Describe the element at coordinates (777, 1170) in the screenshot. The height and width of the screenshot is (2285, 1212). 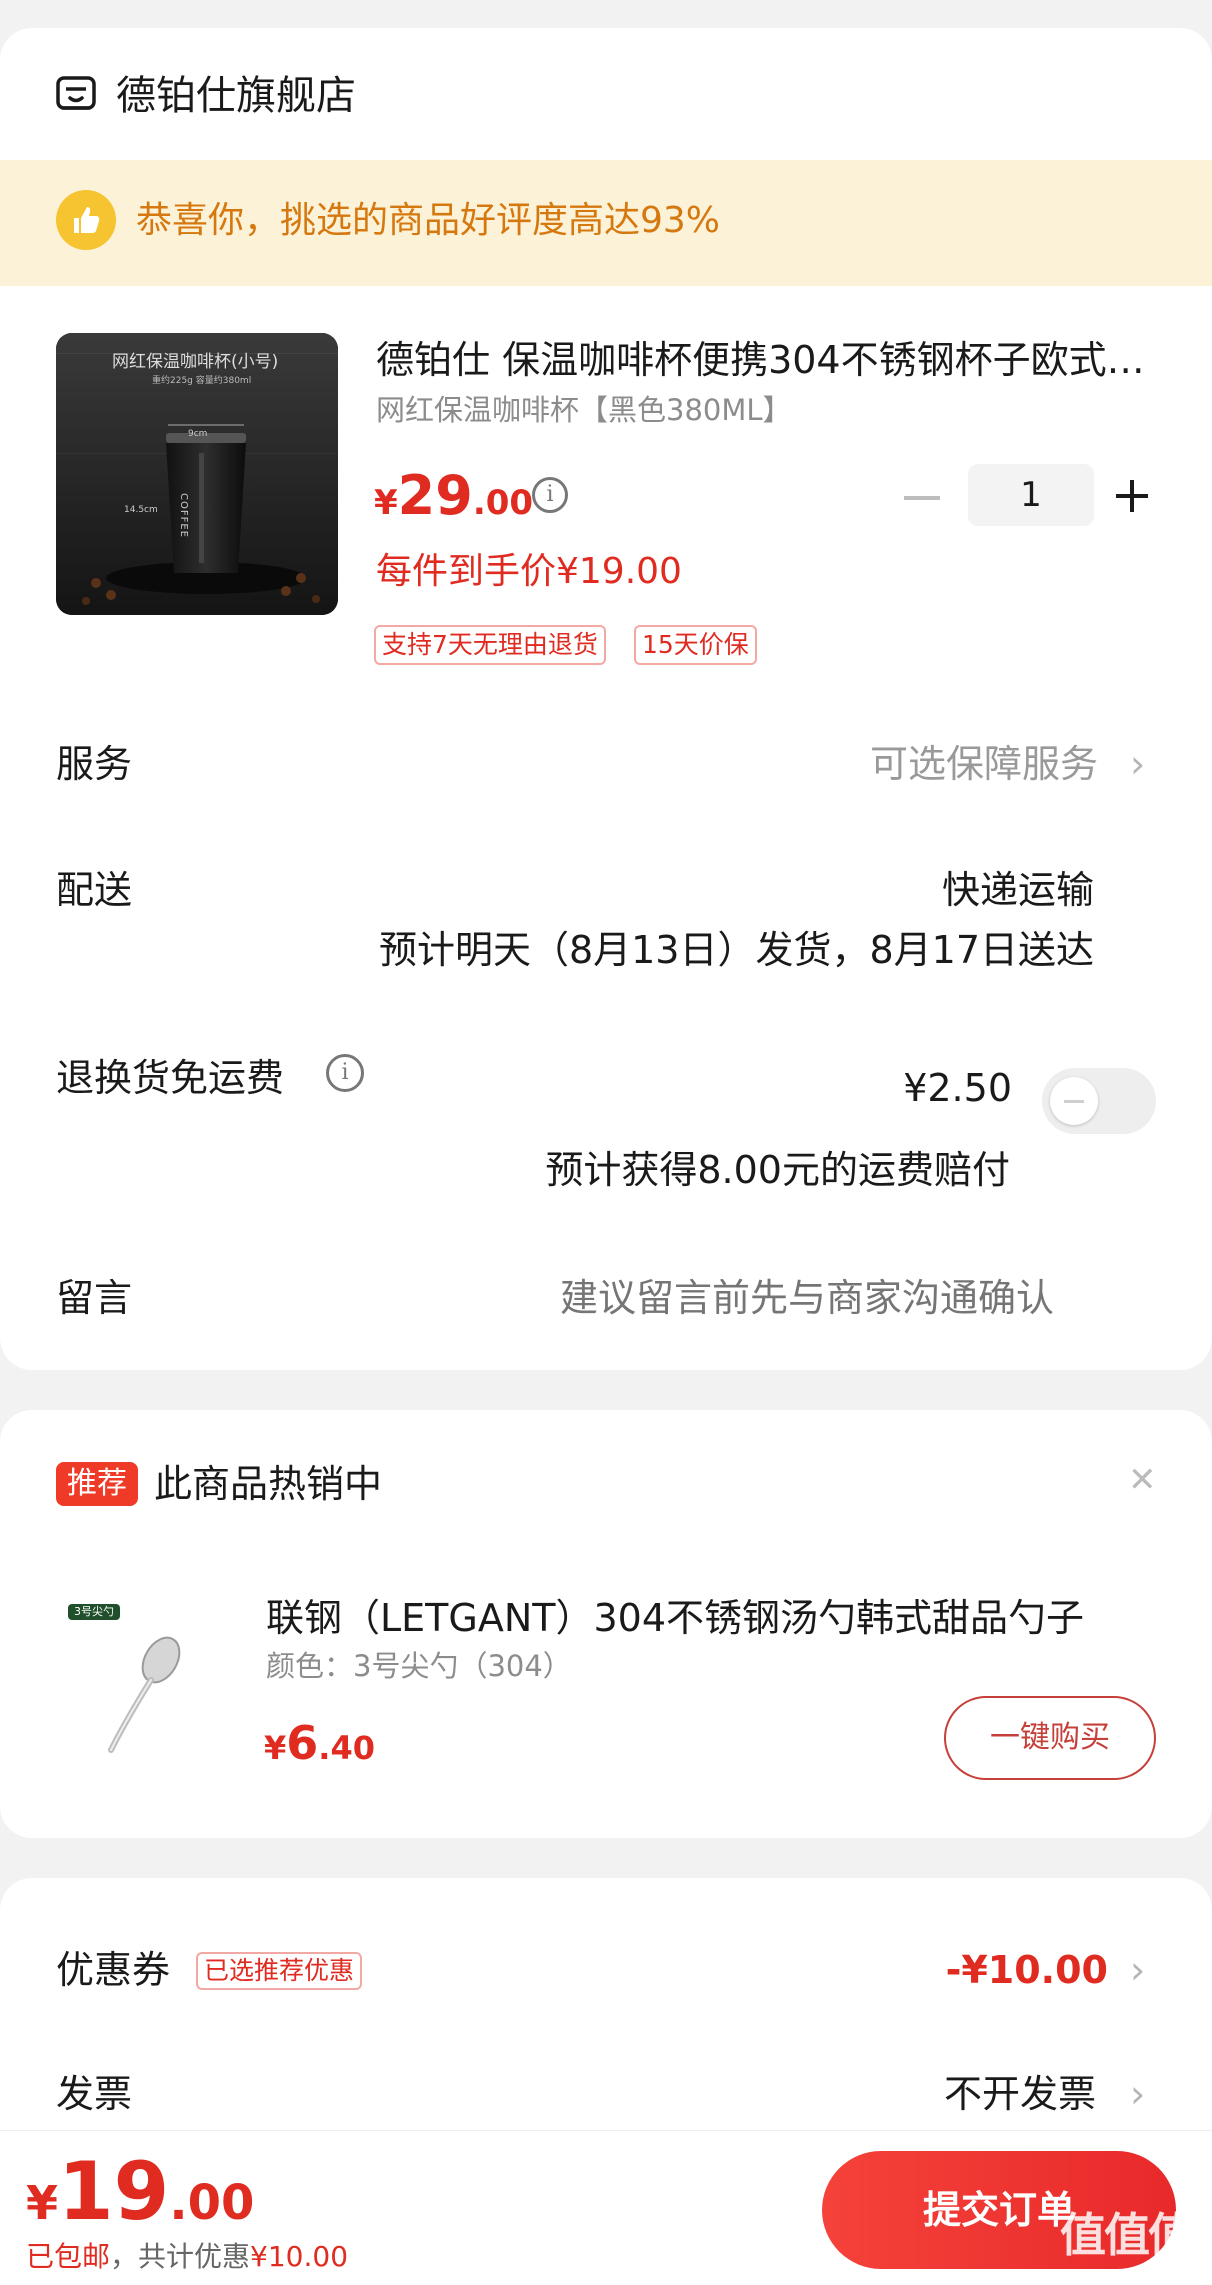
I see `return-compensation: 预计获得8.00元的运费赔付` at that location.